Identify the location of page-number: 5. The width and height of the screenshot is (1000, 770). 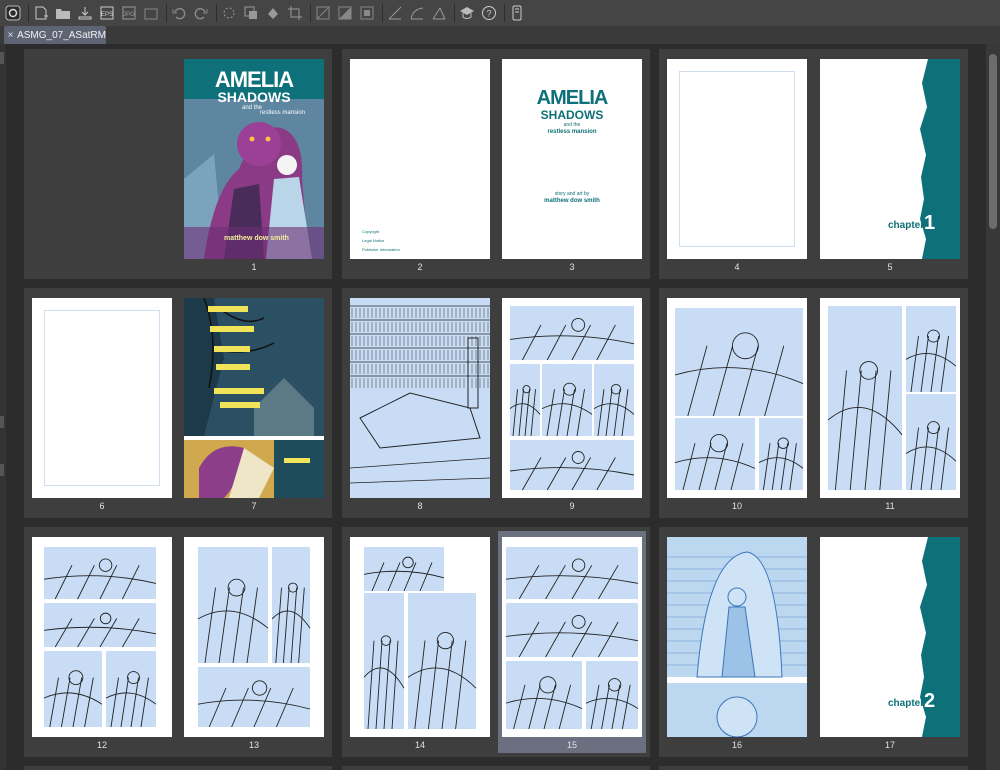
(890, 267).